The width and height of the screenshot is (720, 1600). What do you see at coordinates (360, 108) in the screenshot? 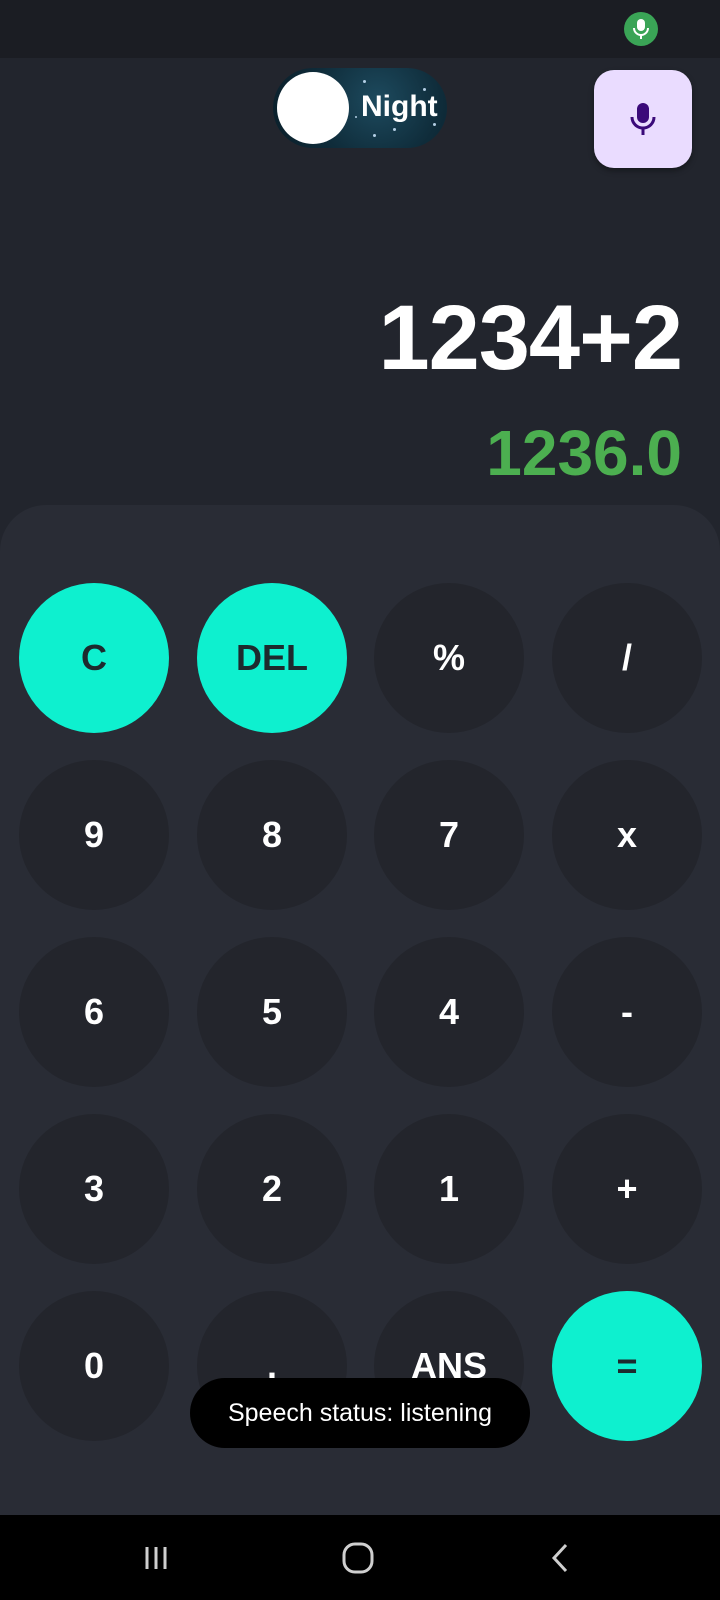
I see `theme-toggle: Night` at bounding box center [360, 108].